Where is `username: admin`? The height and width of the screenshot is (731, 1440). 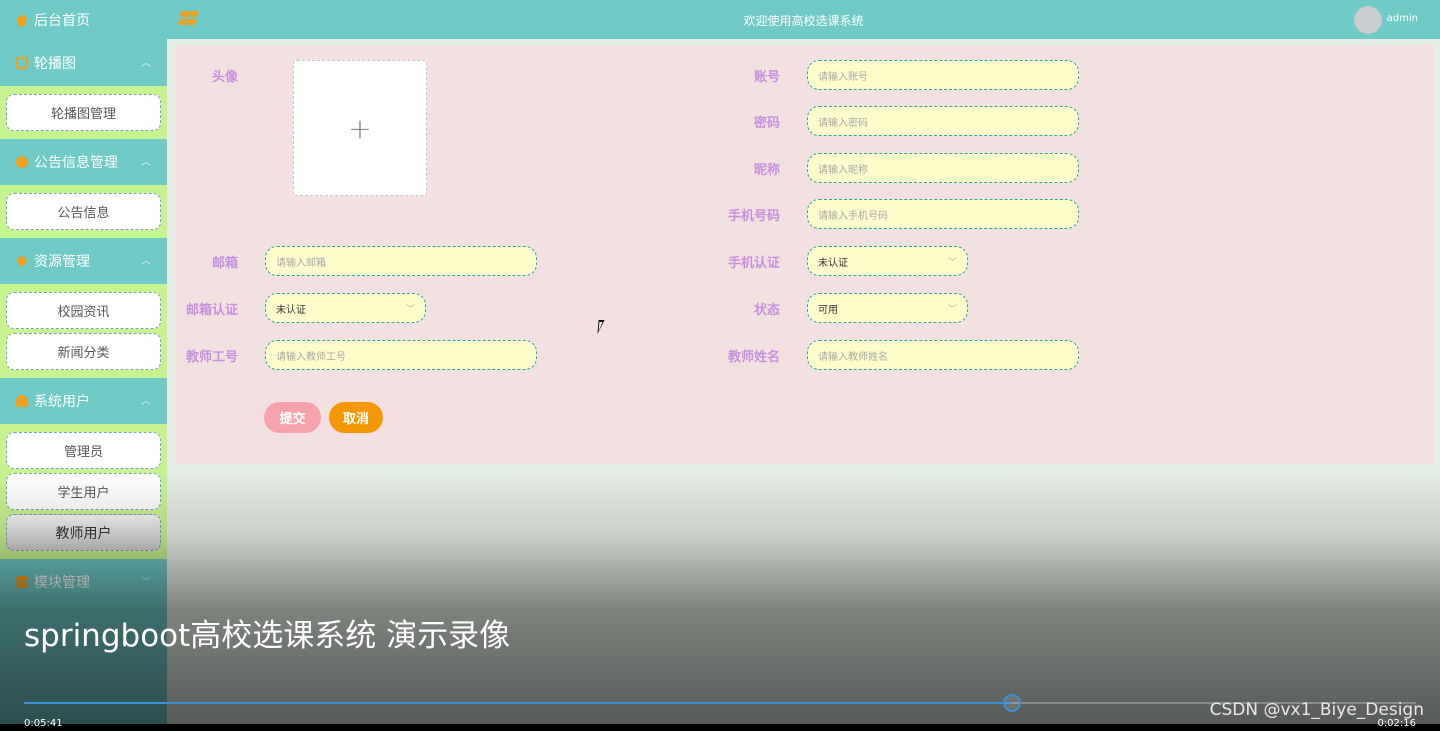 username: admin is located at coordinates (1402, 18).